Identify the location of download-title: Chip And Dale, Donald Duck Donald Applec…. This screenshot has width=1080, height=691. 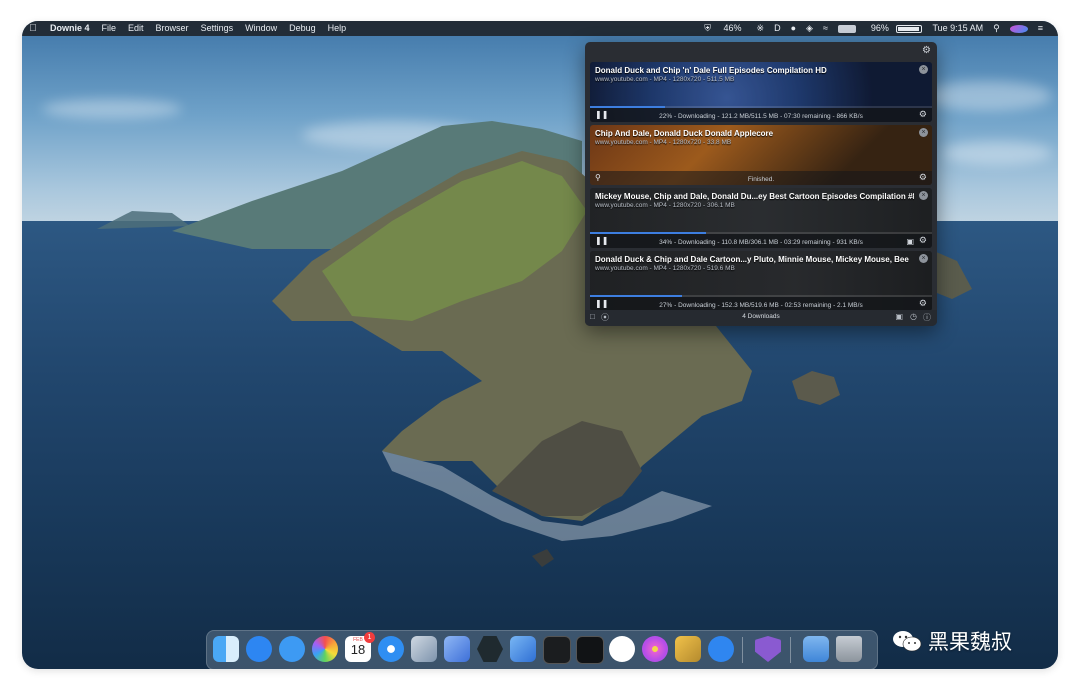
(684, 133).